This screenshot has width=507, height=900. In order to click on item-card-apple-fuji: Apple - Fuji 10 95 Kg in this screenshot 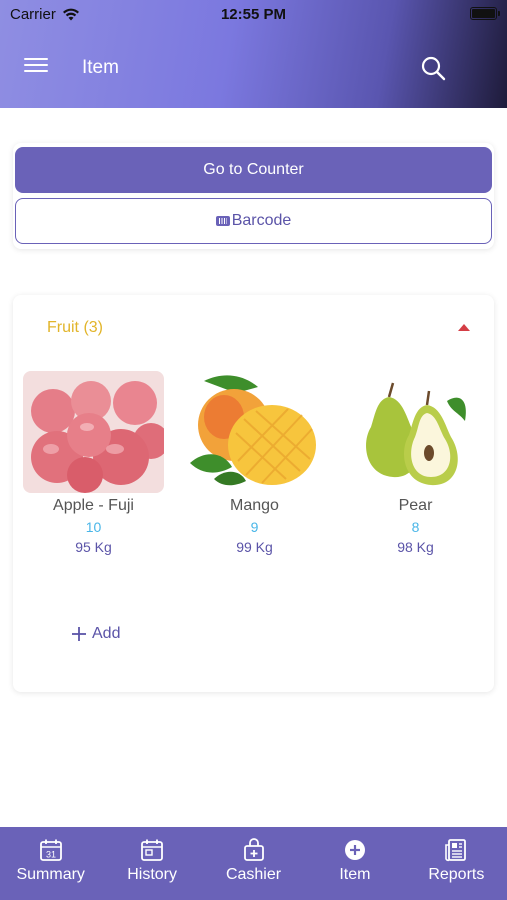, I will do `click(93, 471)`.